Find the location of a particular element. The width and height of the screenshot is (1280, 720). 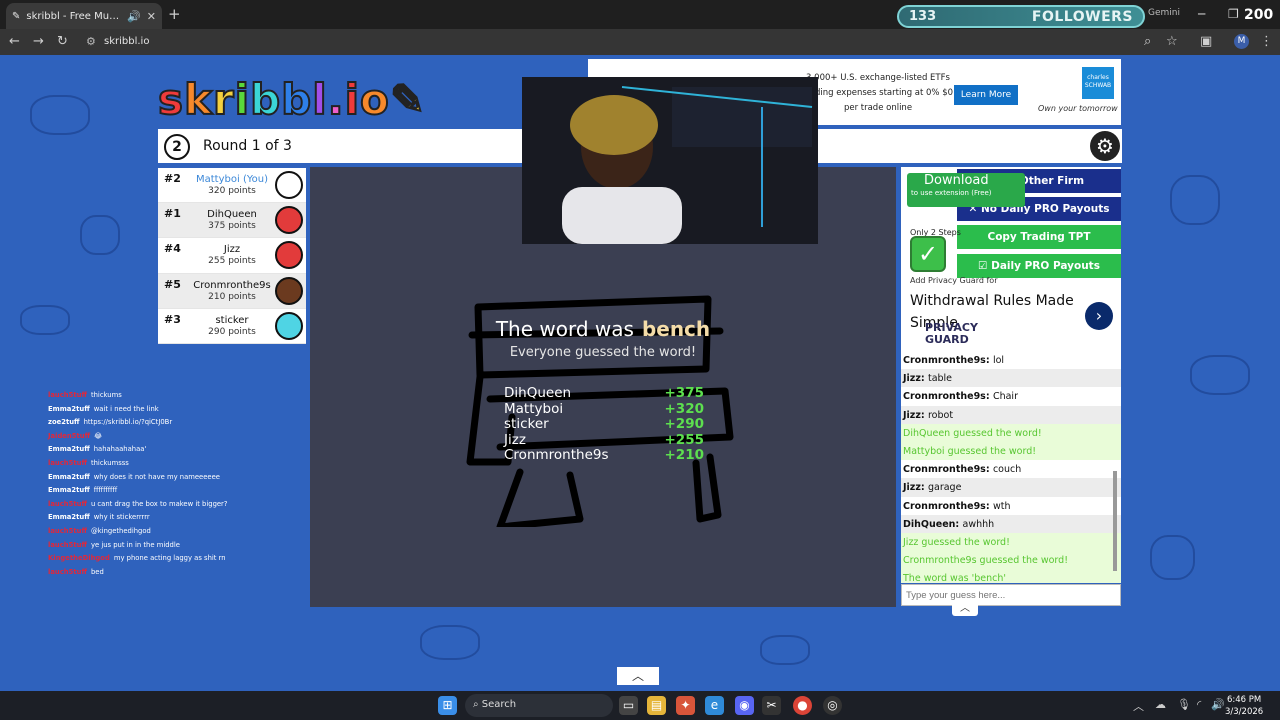

player-row: #1 DihQueen 375 points is located at coordinates (232, 221).